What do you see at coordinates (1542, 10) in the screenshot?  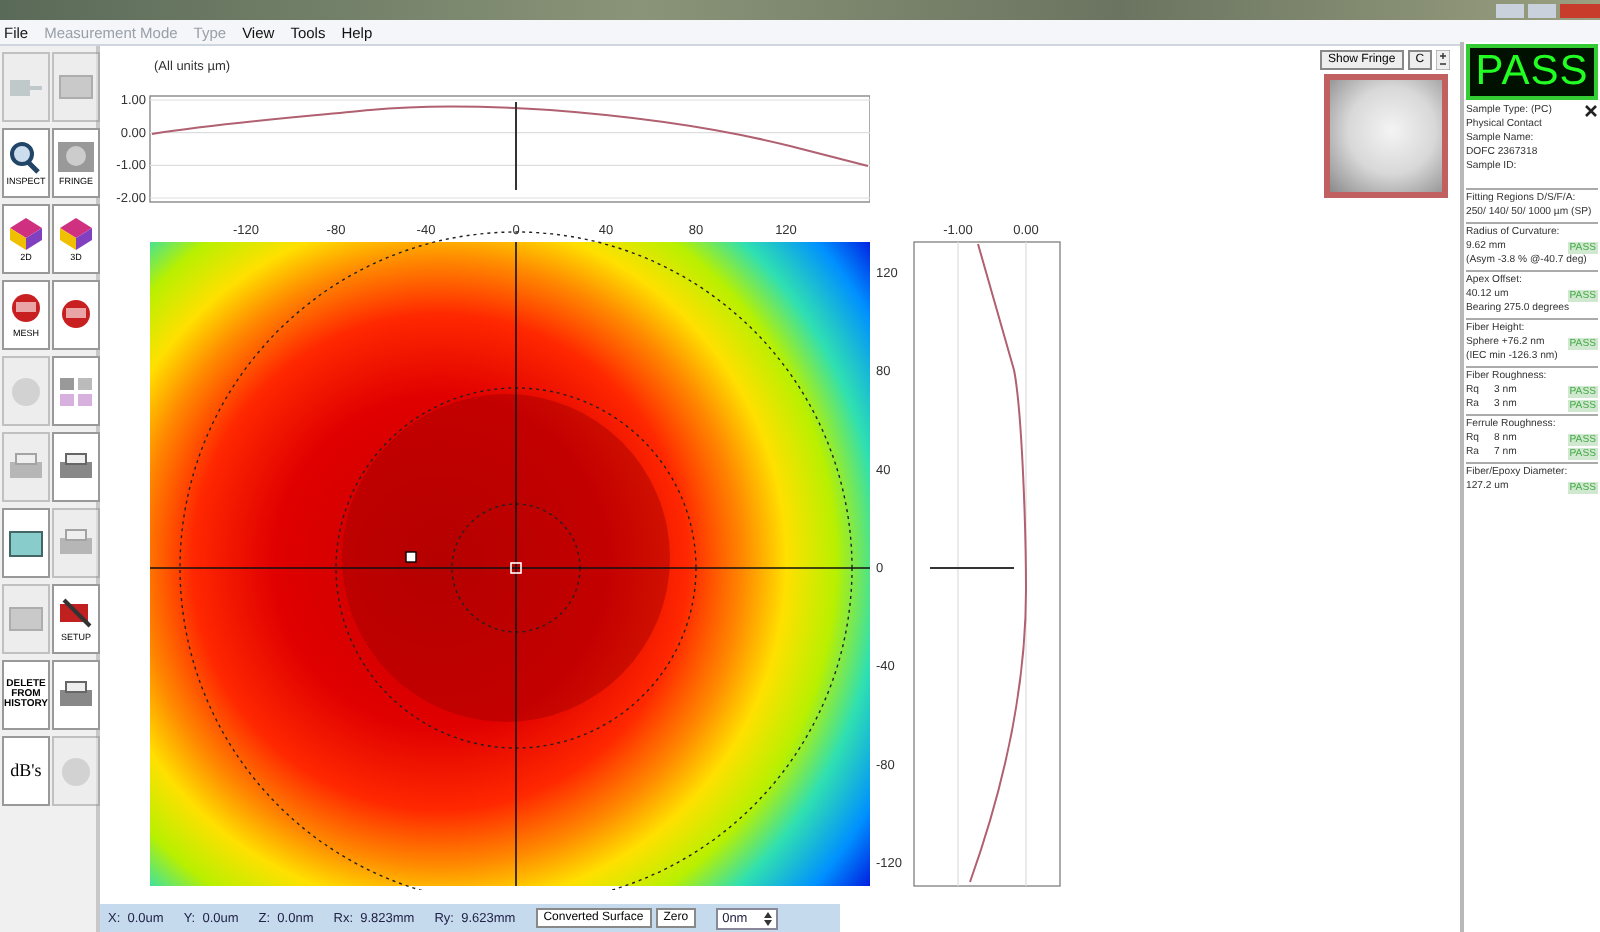 I see `maximize-button` at bounding box center [1542, 10].